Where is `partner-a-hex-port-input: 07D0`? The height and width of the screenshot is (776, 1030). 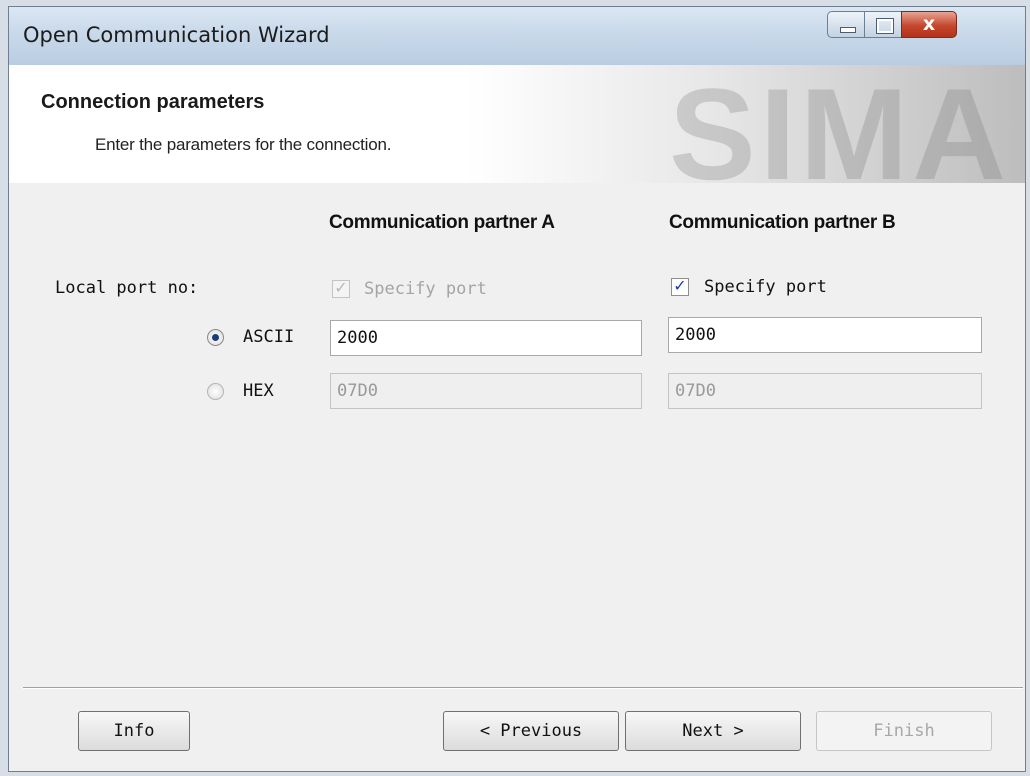
partner-a-hex-port-input: 07D0 is located at coordinates (486, 391).